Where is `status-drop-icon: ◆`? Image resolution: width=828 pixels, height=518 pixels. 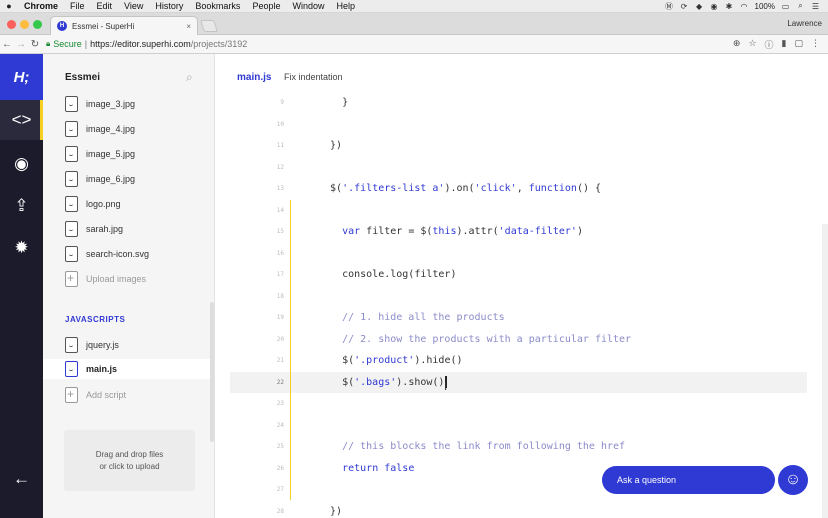
status-drop-icon: ◆ is located at coordinates (699, 6).